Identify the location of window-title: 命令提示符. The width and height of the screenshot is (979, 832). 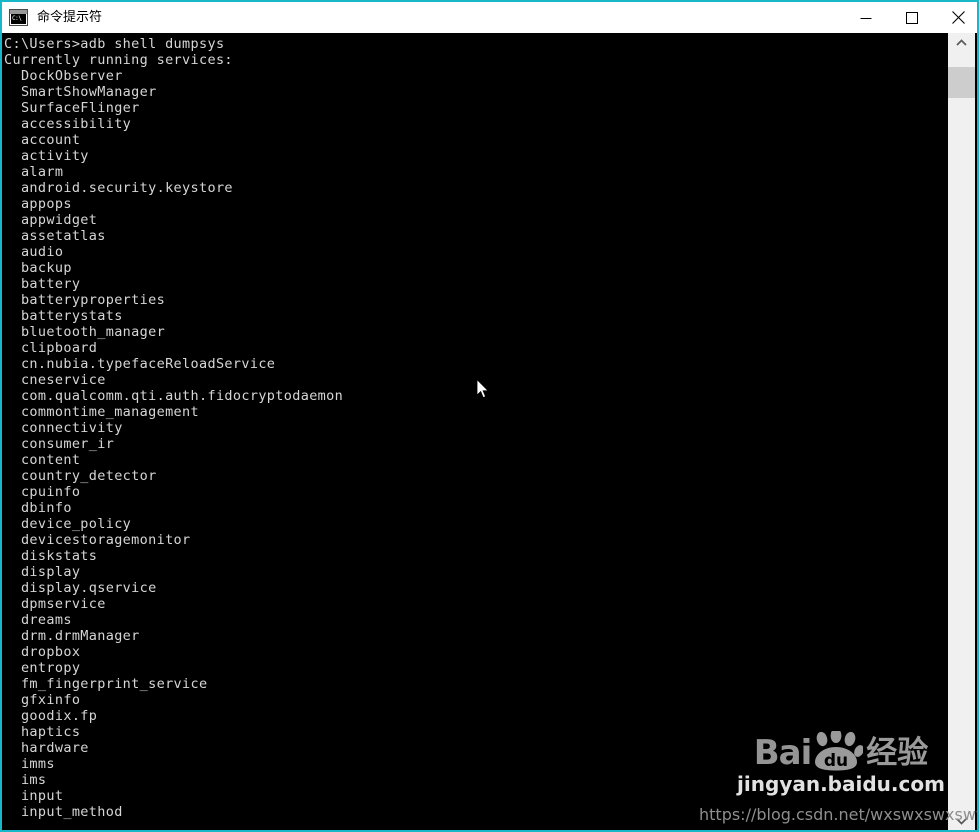
(70, 17).